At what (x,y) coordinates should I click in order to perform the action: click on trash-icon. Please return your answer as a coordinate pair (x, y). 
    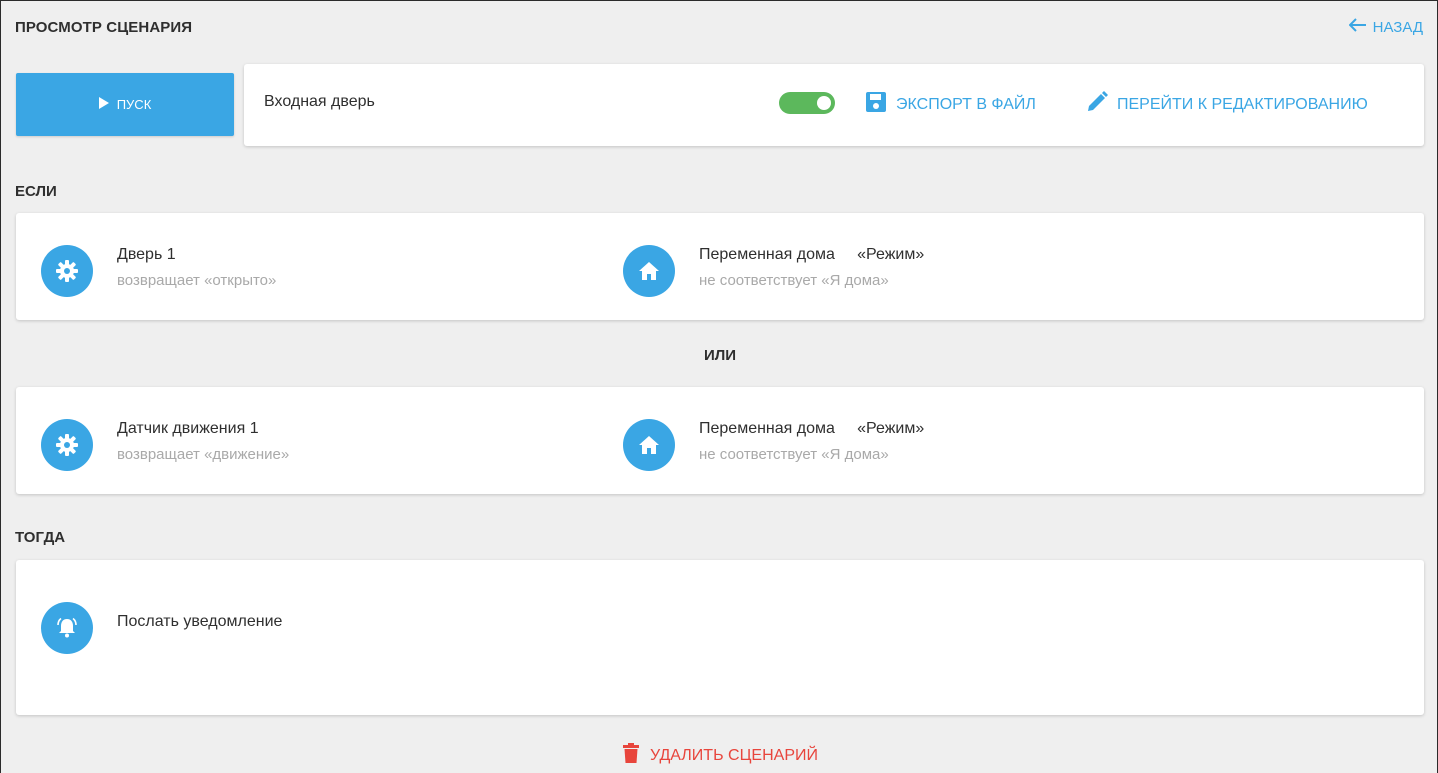
    Looking at the image, I should click on (631, 755).